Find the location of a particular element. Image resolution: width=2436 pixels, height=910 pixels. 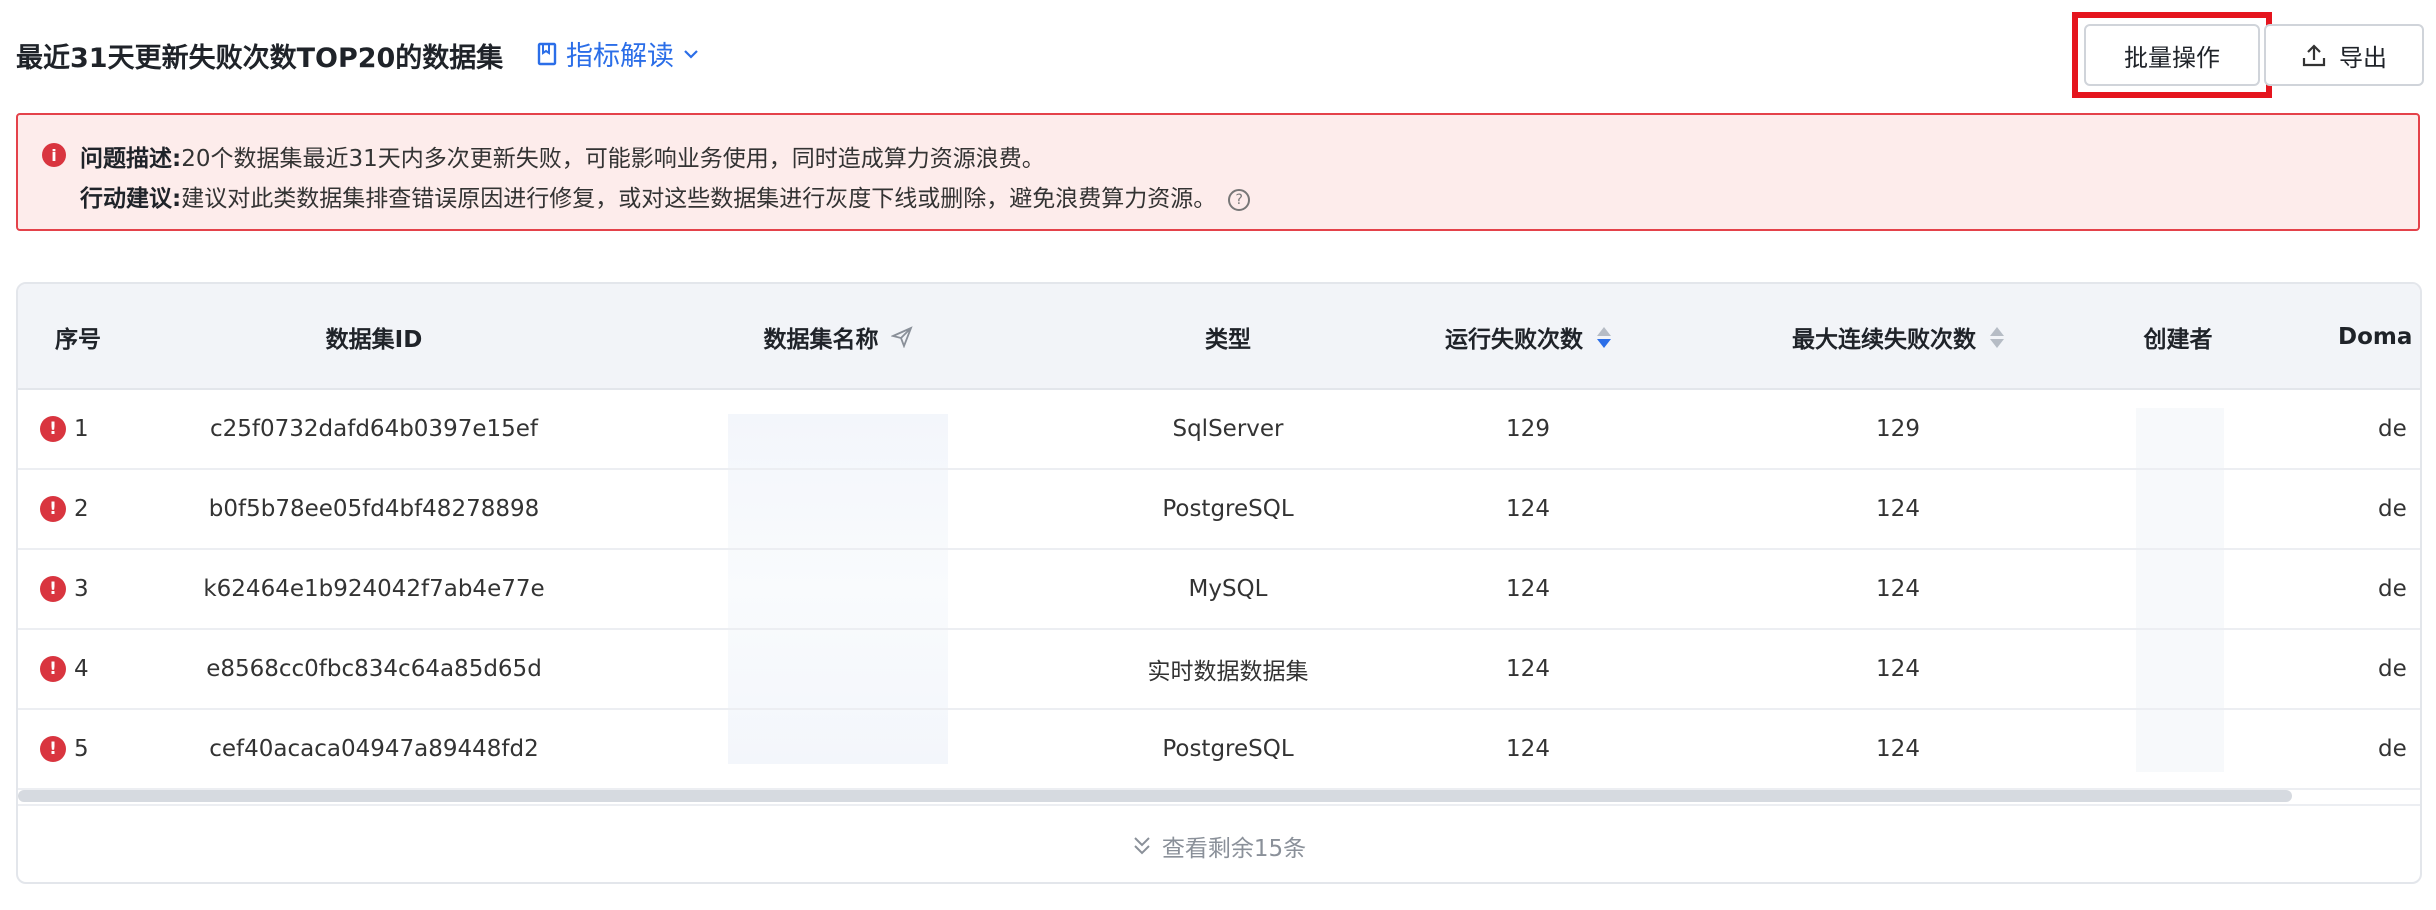

dataset-id-cell: cef40acaca04947a89448fd2 is located at coordinates (374, 749).